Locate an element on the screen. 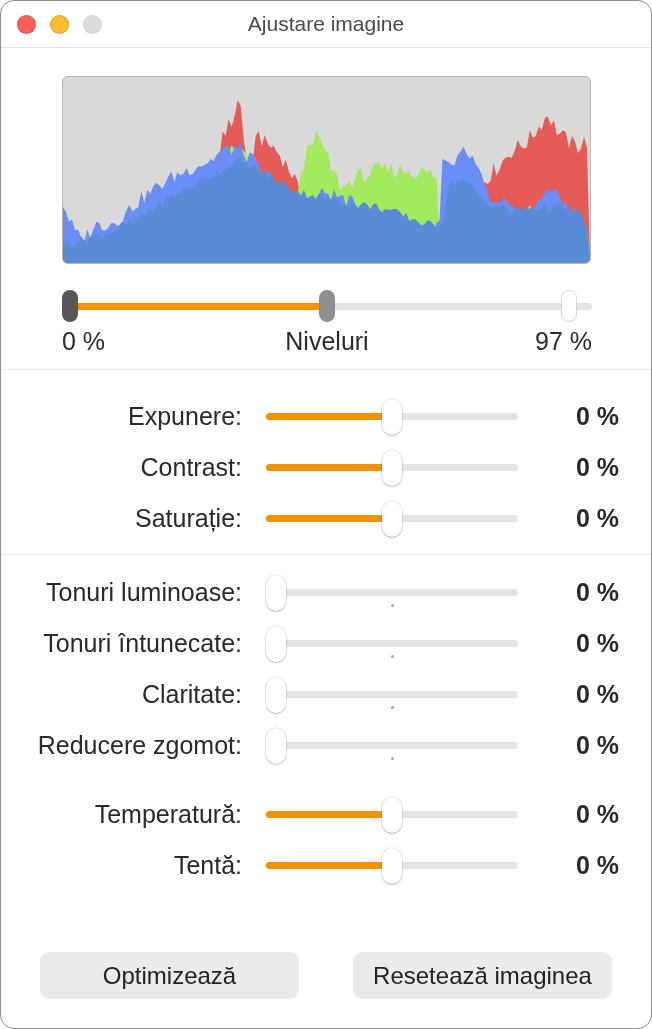 The height and width of the screenshot is (1029, 652). slider-label: Temperatură: is located at coordinates (167, 814).